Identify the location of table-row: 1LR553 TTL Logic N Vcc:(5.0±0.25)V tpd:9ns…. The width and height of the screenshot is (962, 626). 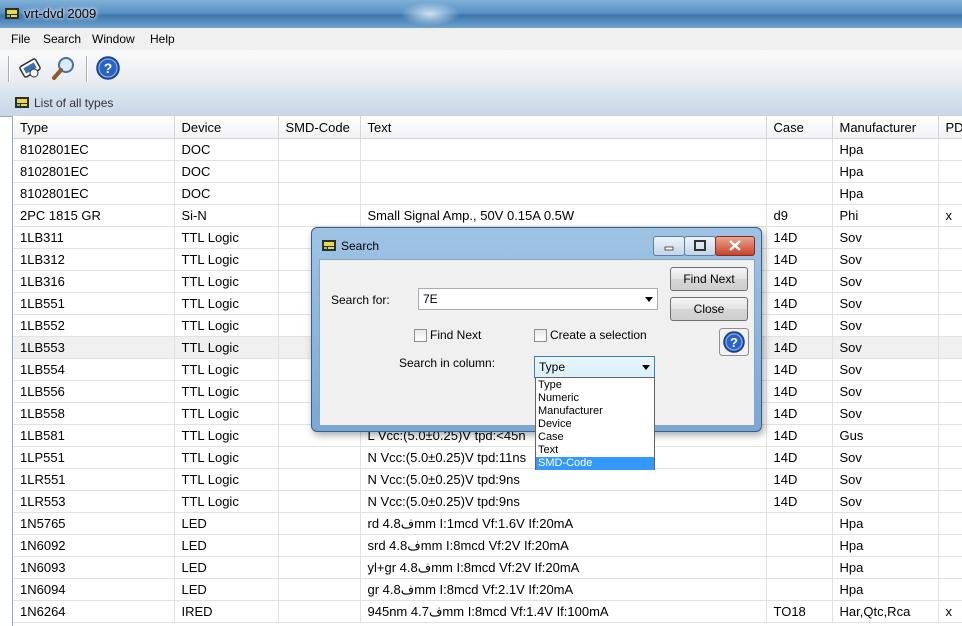
(487, 501).